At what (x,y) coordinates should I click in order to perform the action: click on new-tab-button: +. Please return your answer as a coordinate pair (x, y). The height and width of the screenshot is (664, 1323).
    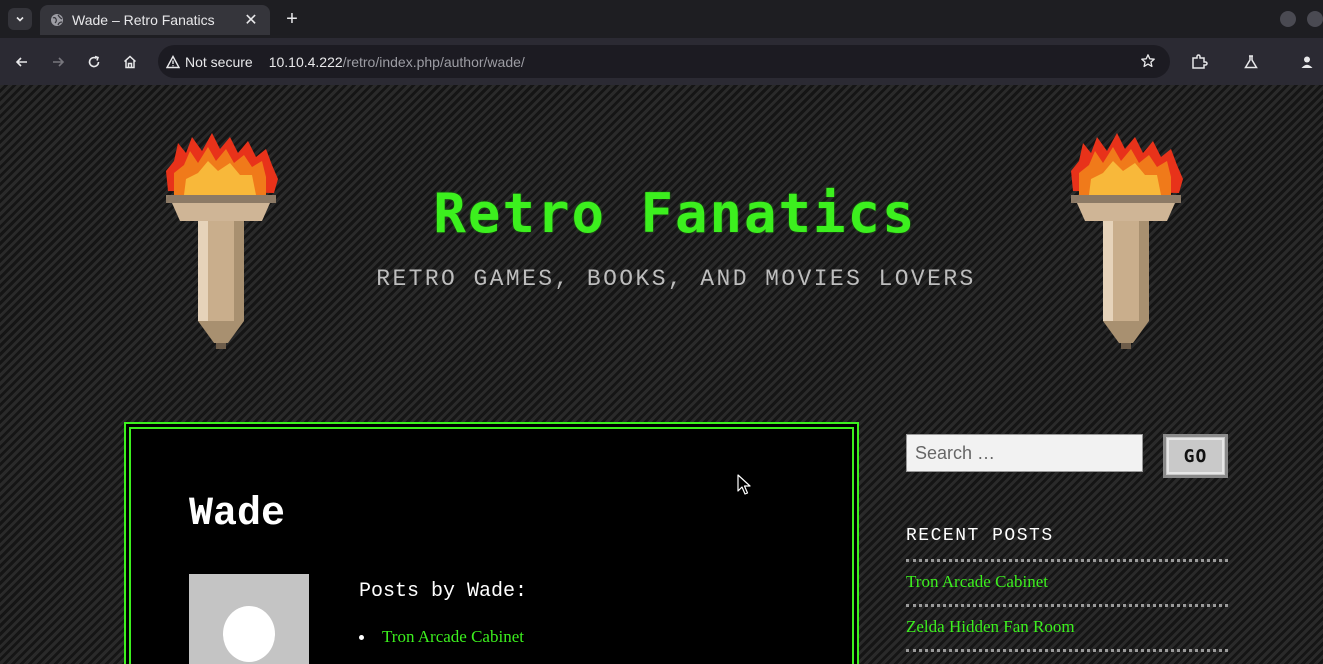
    Looking at the image, I should click on (292, 19).